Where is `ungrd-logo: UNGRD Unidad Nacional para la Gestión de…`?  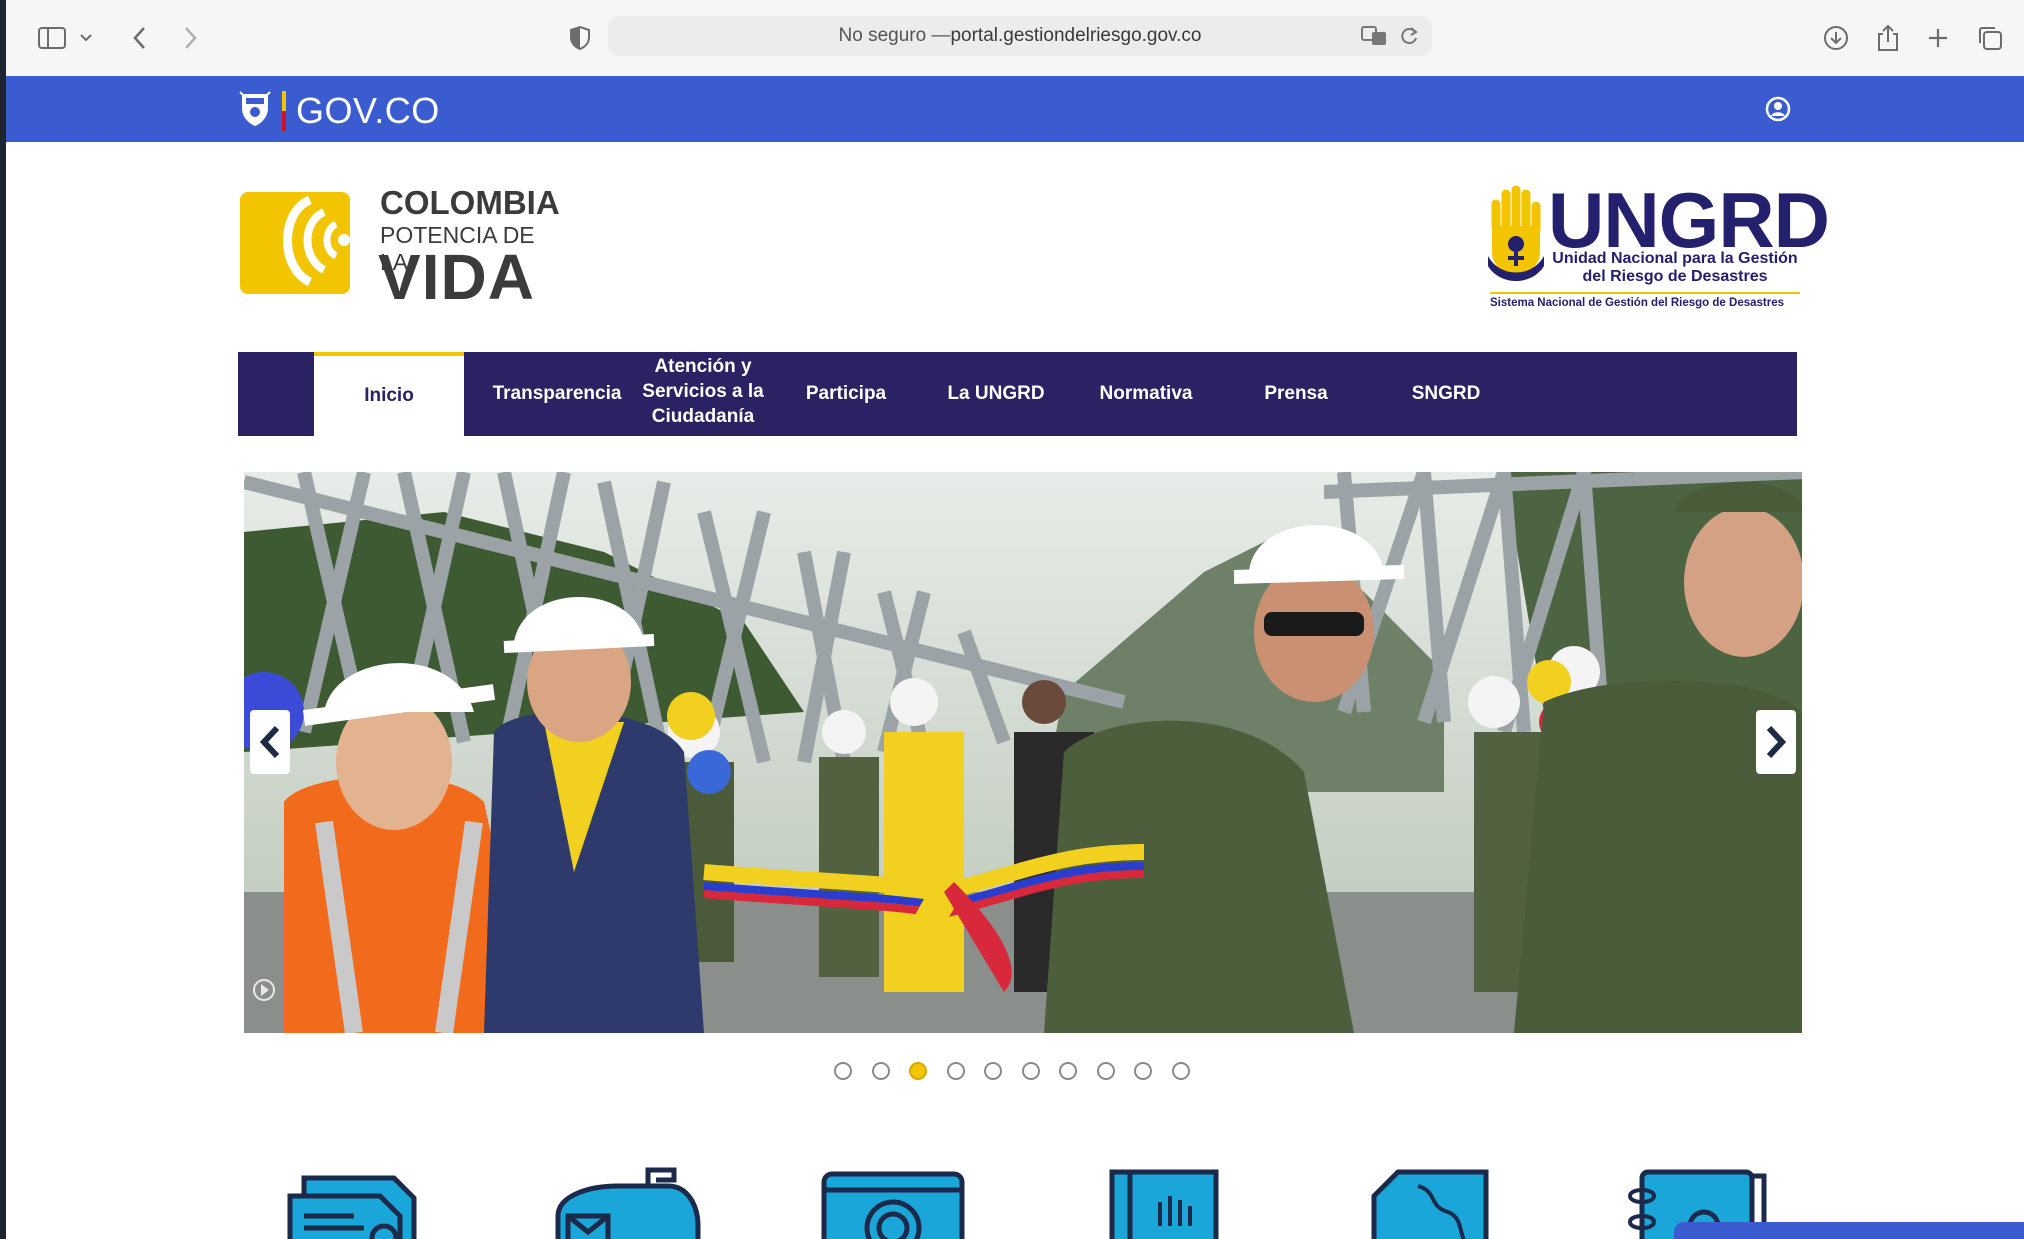 ungrd-logo: UNGRD Unidad Nacional para la Gestión de… is located at coordinates (1654, 245).